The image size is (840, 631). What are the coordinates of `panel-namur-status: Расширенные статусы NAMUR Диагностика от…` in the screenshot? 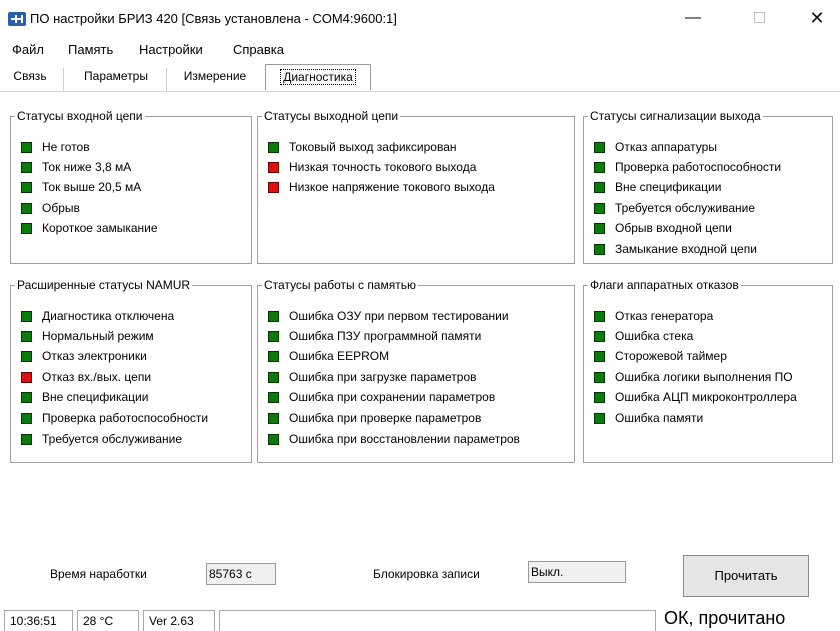 It's located at (131, 370).